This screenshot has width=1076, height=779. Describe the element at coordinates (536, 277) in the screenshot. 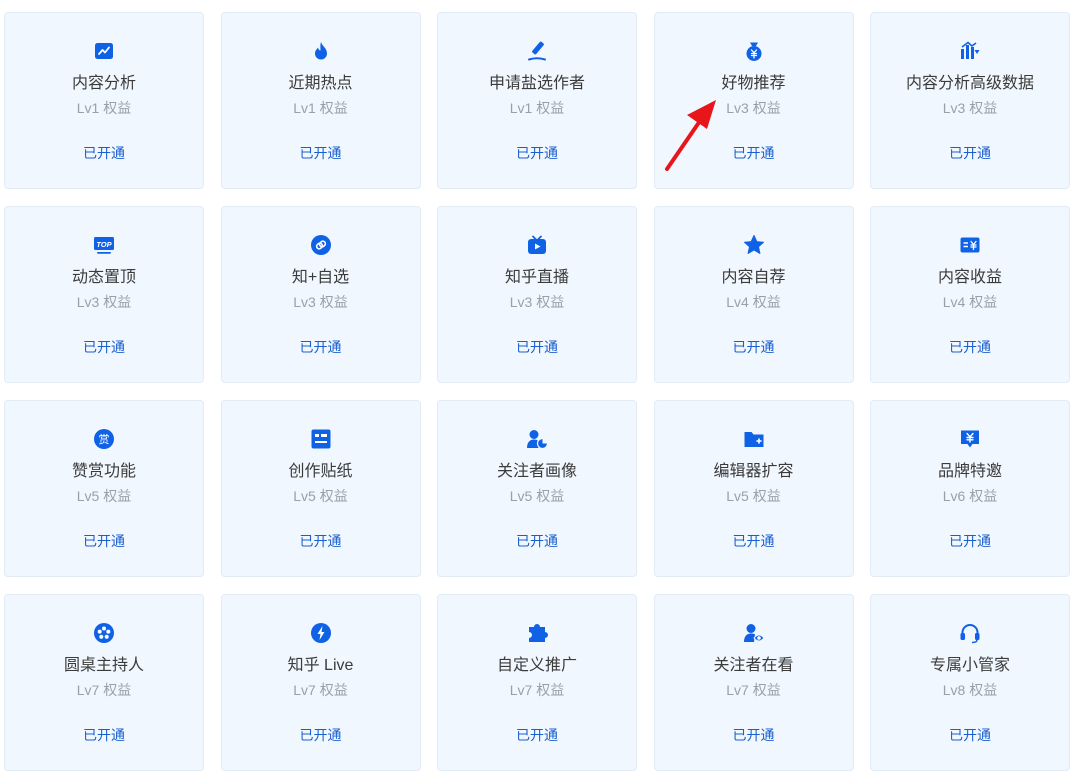

I see `benefit-name: 知乎直播` at that location.